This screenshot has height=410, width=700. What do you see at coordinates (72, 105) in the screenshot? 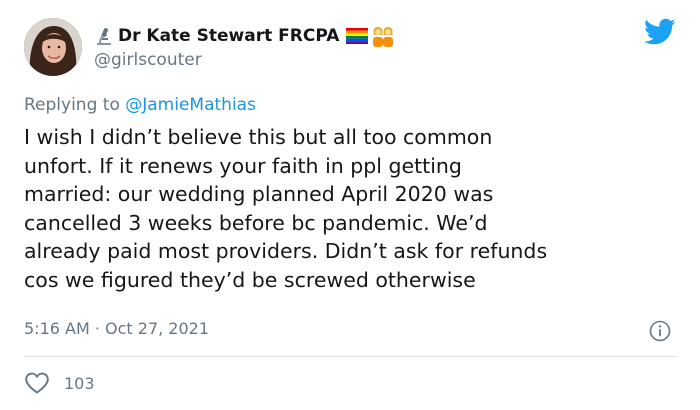
I see `replying-to-prefix: Replying to` at bounding box center [72, 105].